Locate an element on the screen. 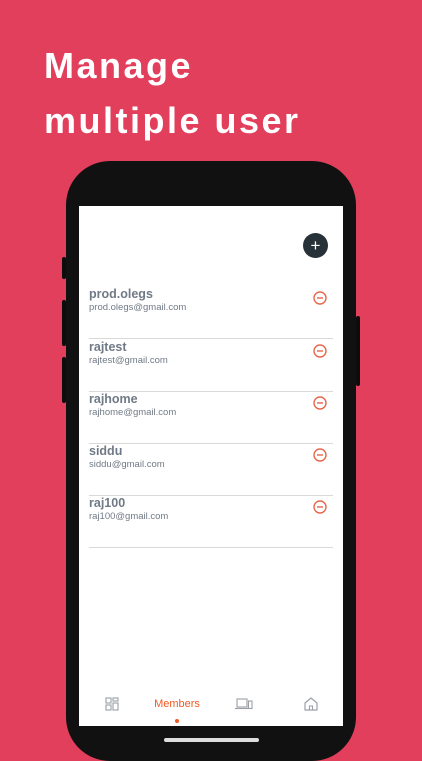 This screenshot has width=422, height=761. member-row: rajhome rajhome@gmail.com is located at coordinates (211, 418).